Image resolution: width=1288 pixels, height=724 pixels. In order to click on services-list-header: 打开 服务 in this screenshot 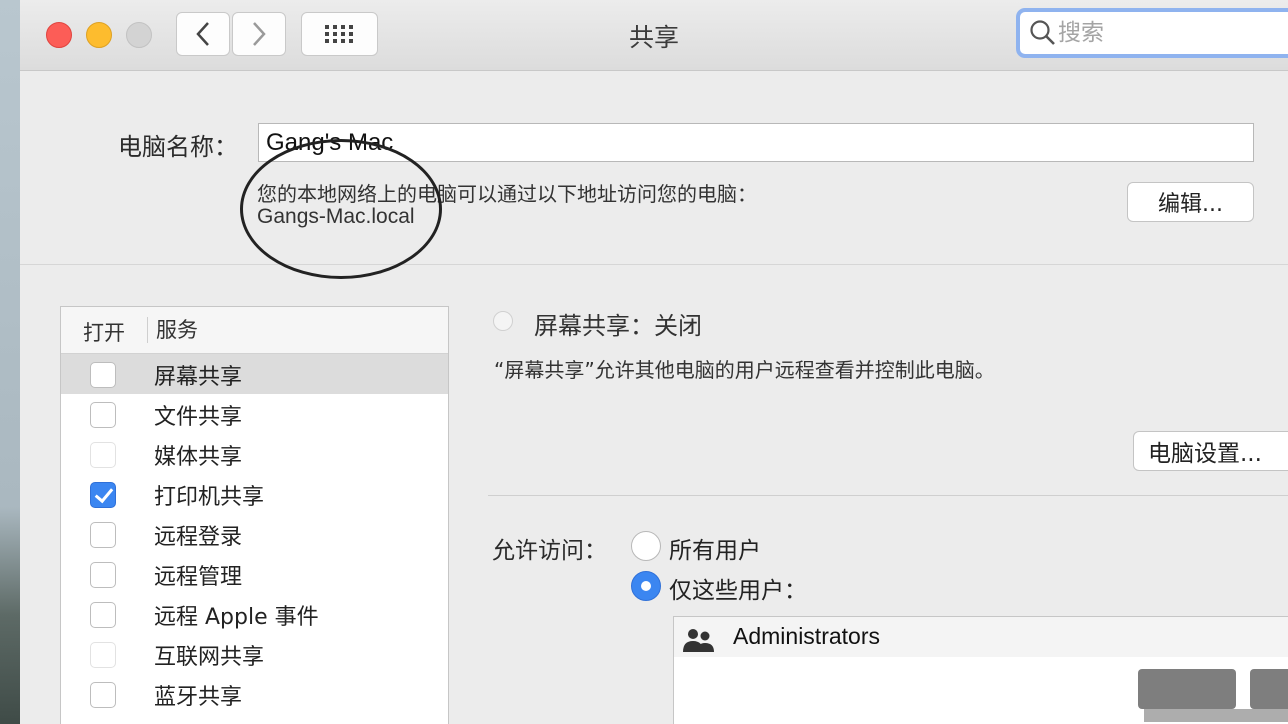, I will do `click(254, 330)`.